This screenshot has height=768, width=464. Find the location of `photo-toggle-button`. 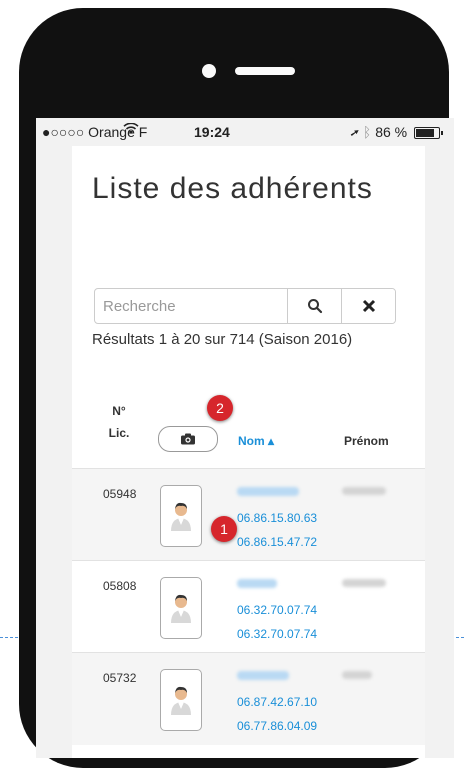

photo-toggle-button is located at coordinates (188, 439).